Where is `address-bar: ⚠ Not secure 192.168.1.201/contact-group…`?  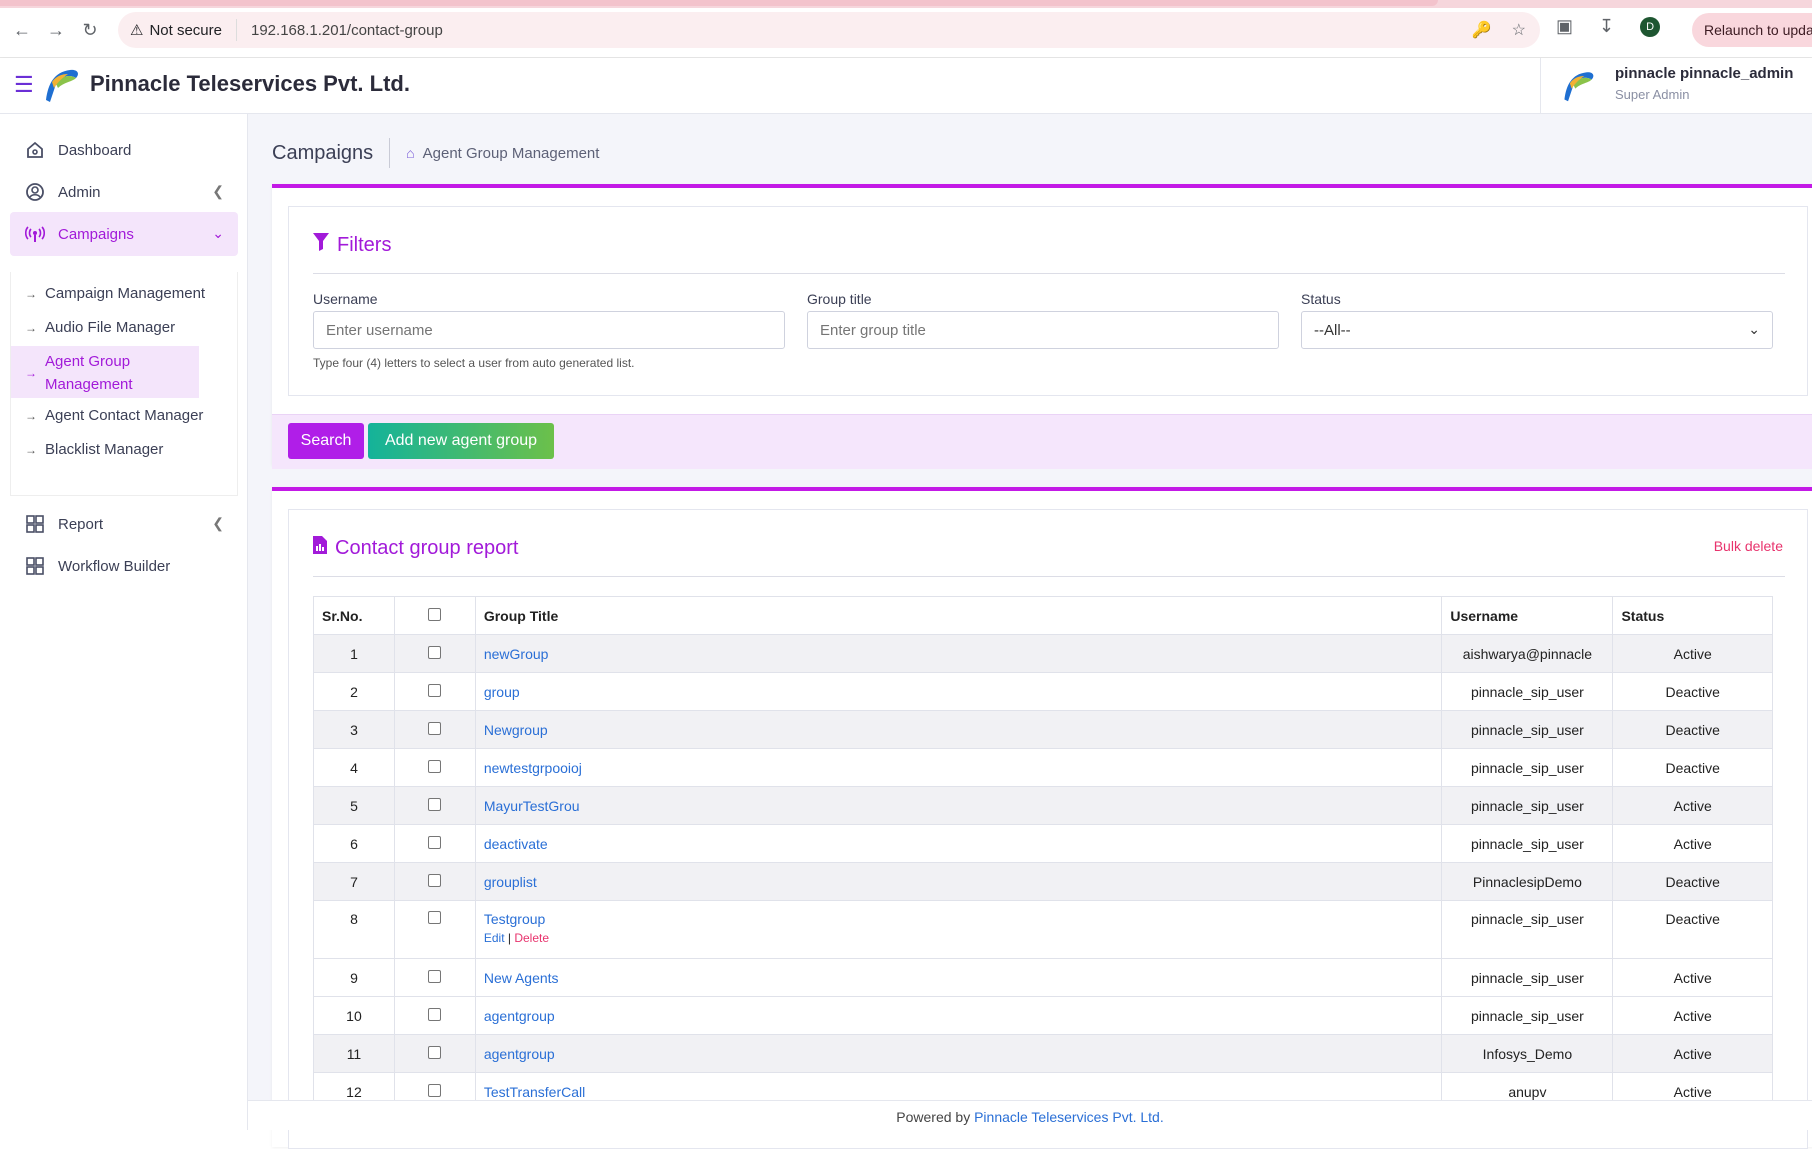
address-bar: ⚠ Not secure 192.168.1.201/contact-group… is located at coordinates (829, 30).